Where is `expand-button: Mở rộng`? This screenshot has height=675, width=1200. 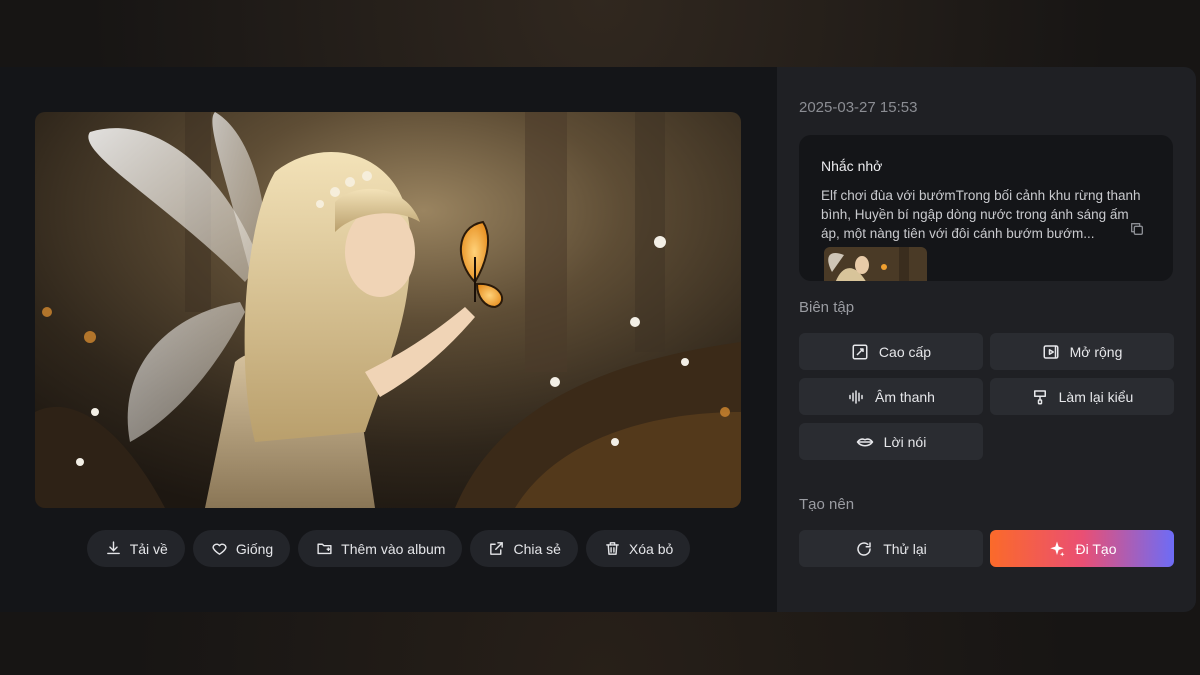 expand-button: Mở rộng is located at coordinates (1082, 351).